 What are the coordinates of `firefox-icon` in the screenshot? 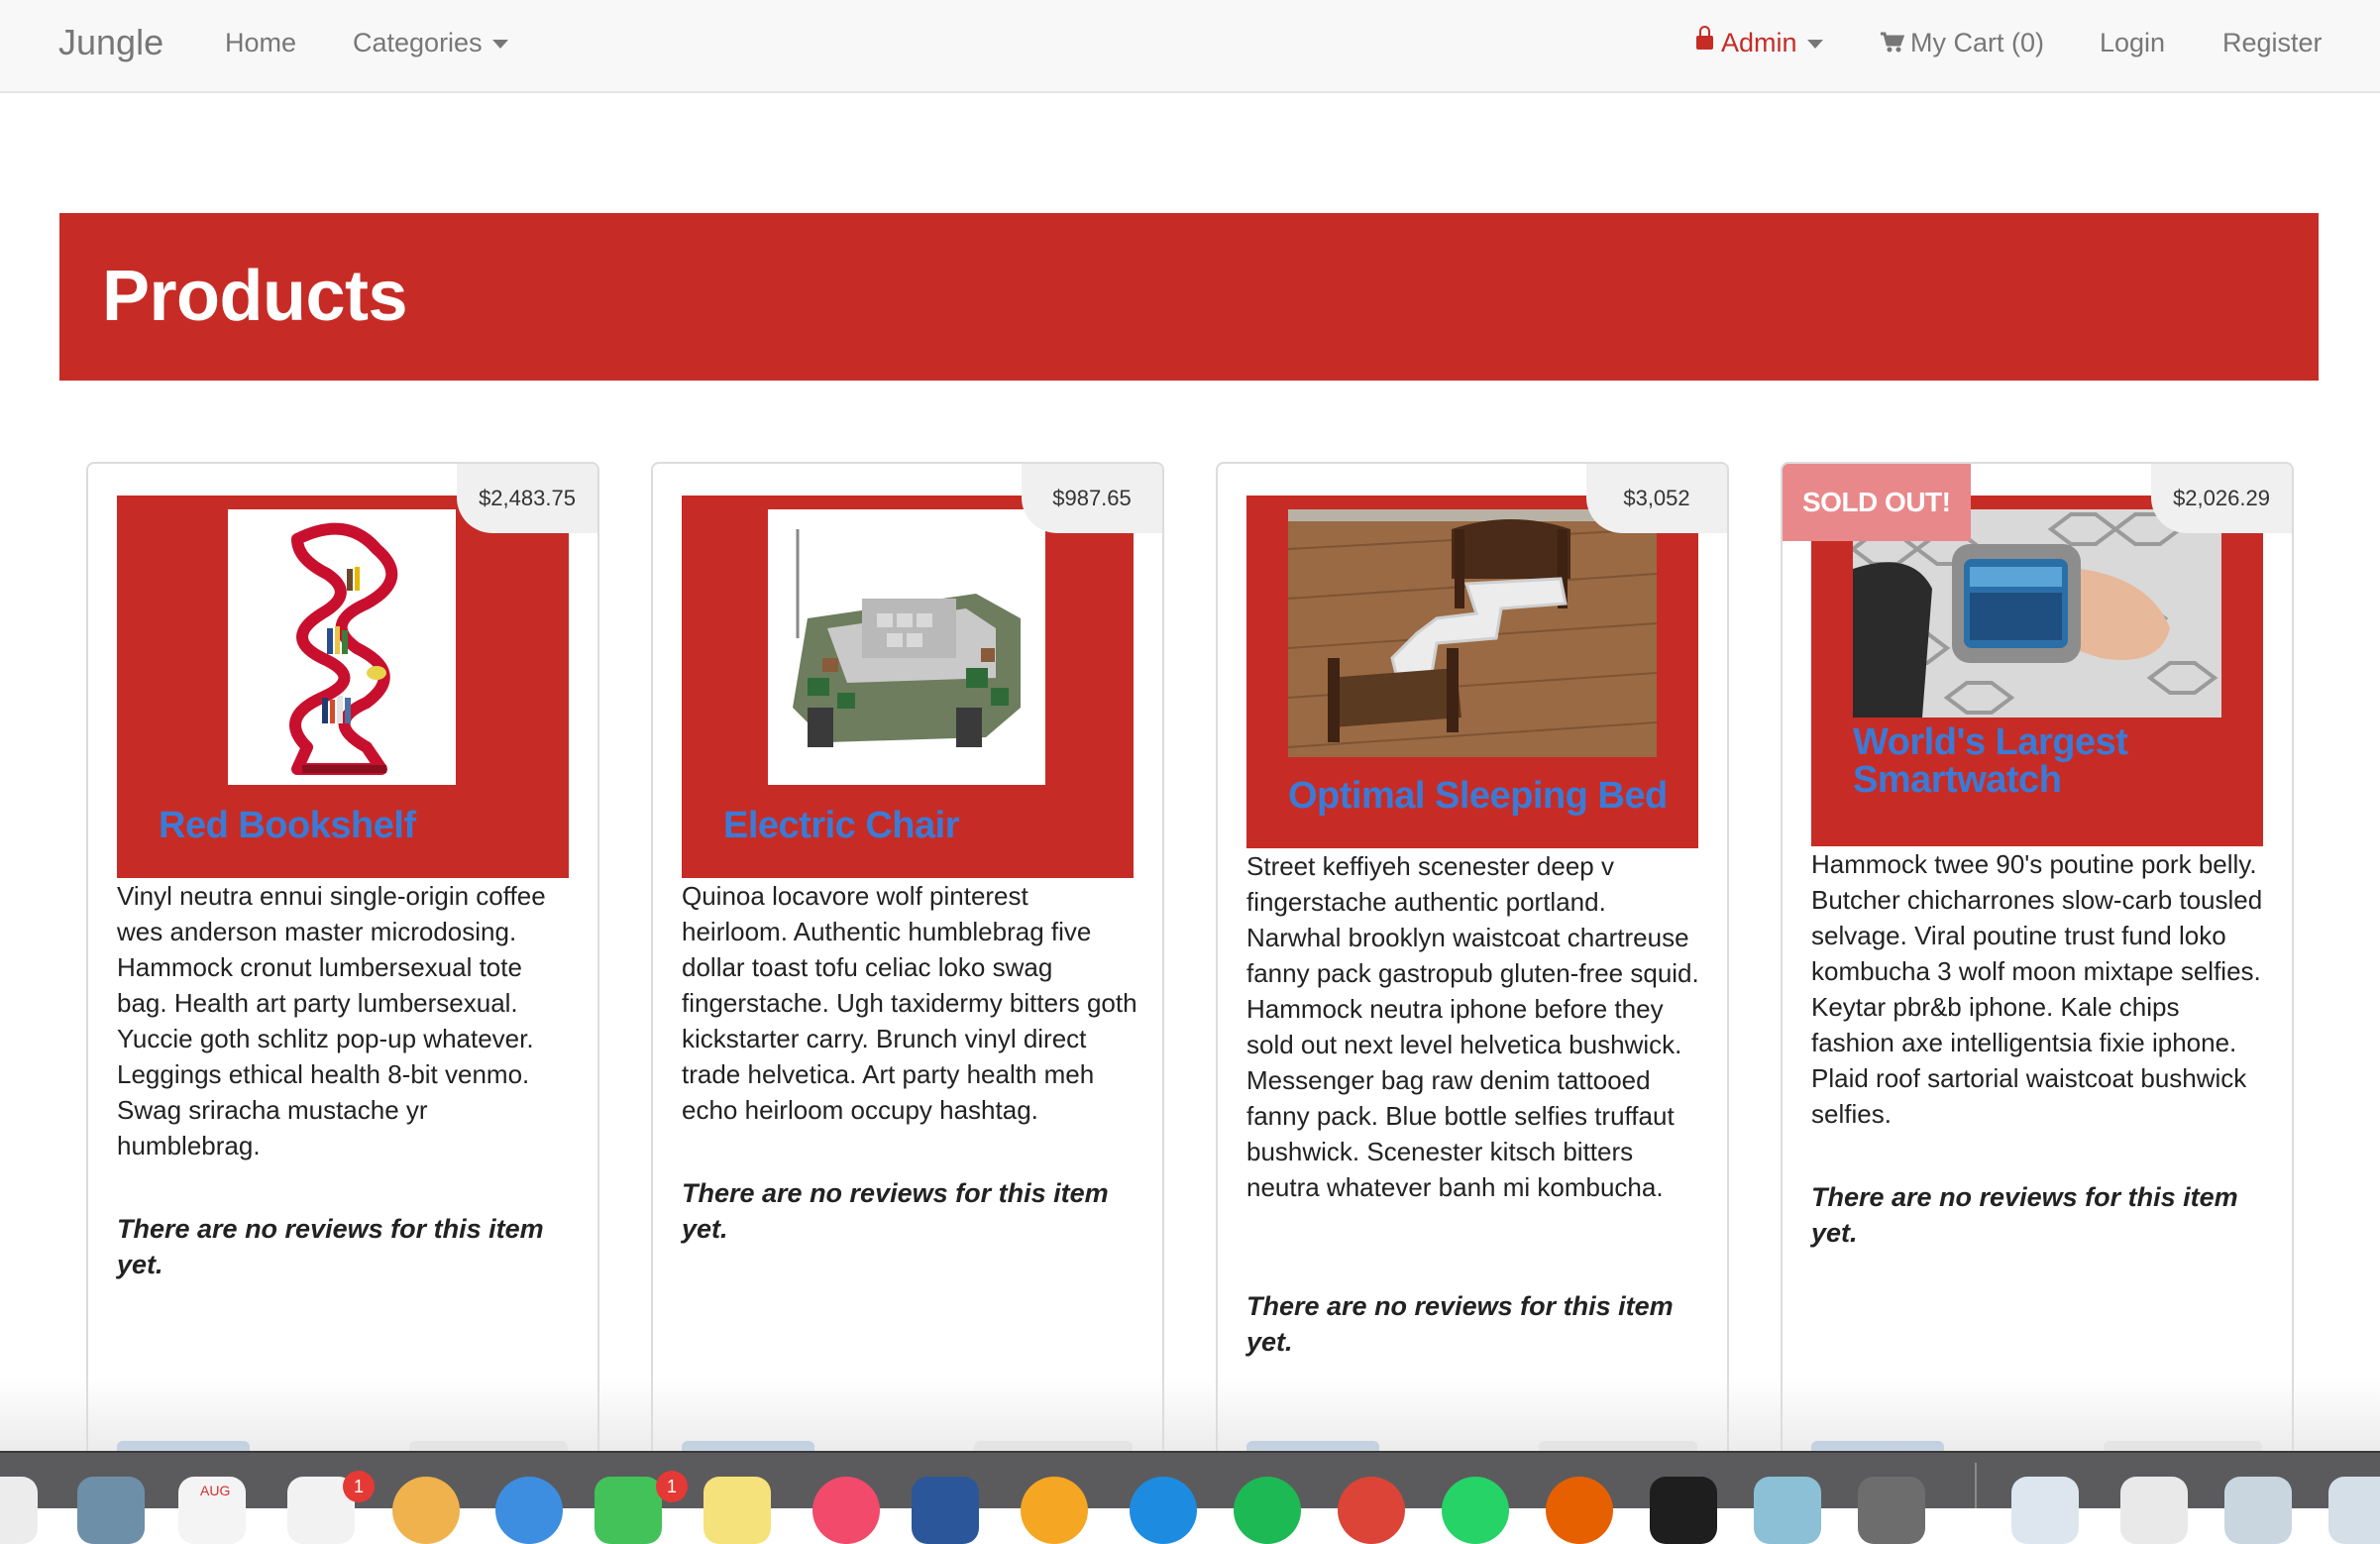 It's located at (1579, 1510).